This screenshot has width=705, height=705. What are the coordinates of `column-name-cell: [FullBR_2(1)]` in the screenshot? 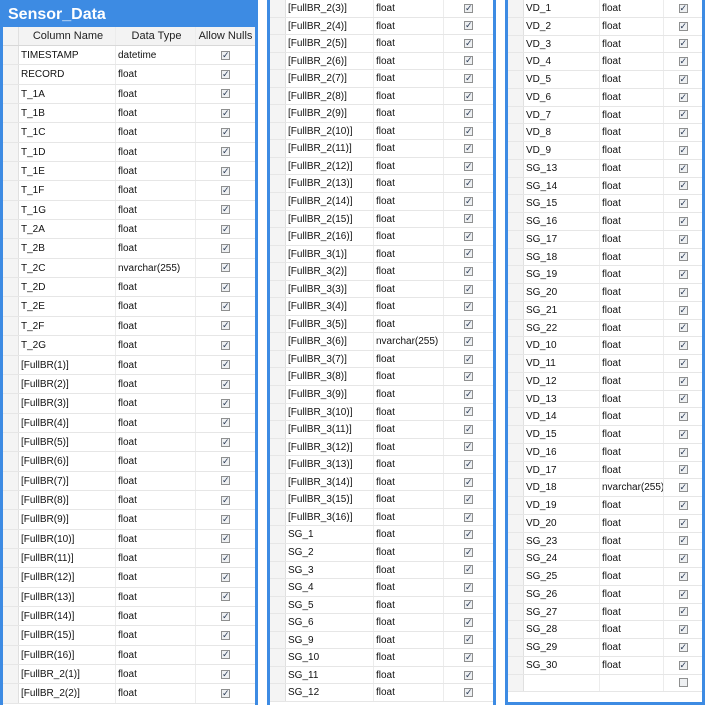 It's located at (67, 674).